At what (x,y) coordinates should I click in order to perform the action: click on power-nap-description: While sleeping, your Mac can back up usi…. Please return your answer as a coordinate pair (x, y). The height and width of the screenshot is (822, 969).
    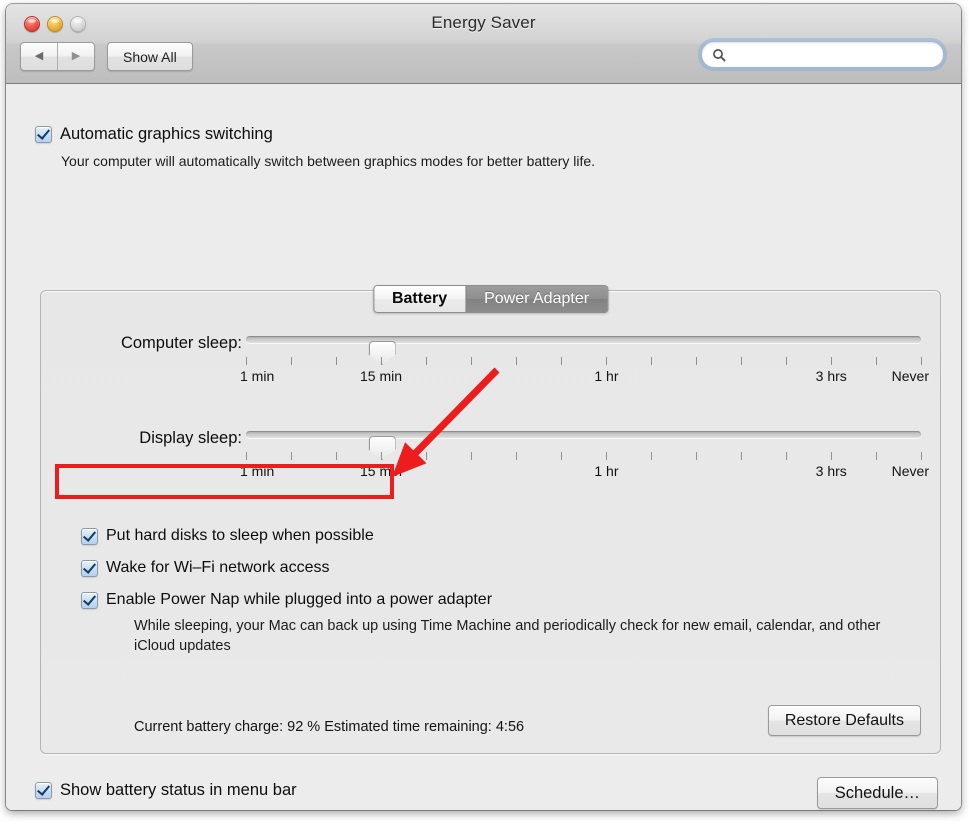
    Looking at the image, I should click on (507, 636).